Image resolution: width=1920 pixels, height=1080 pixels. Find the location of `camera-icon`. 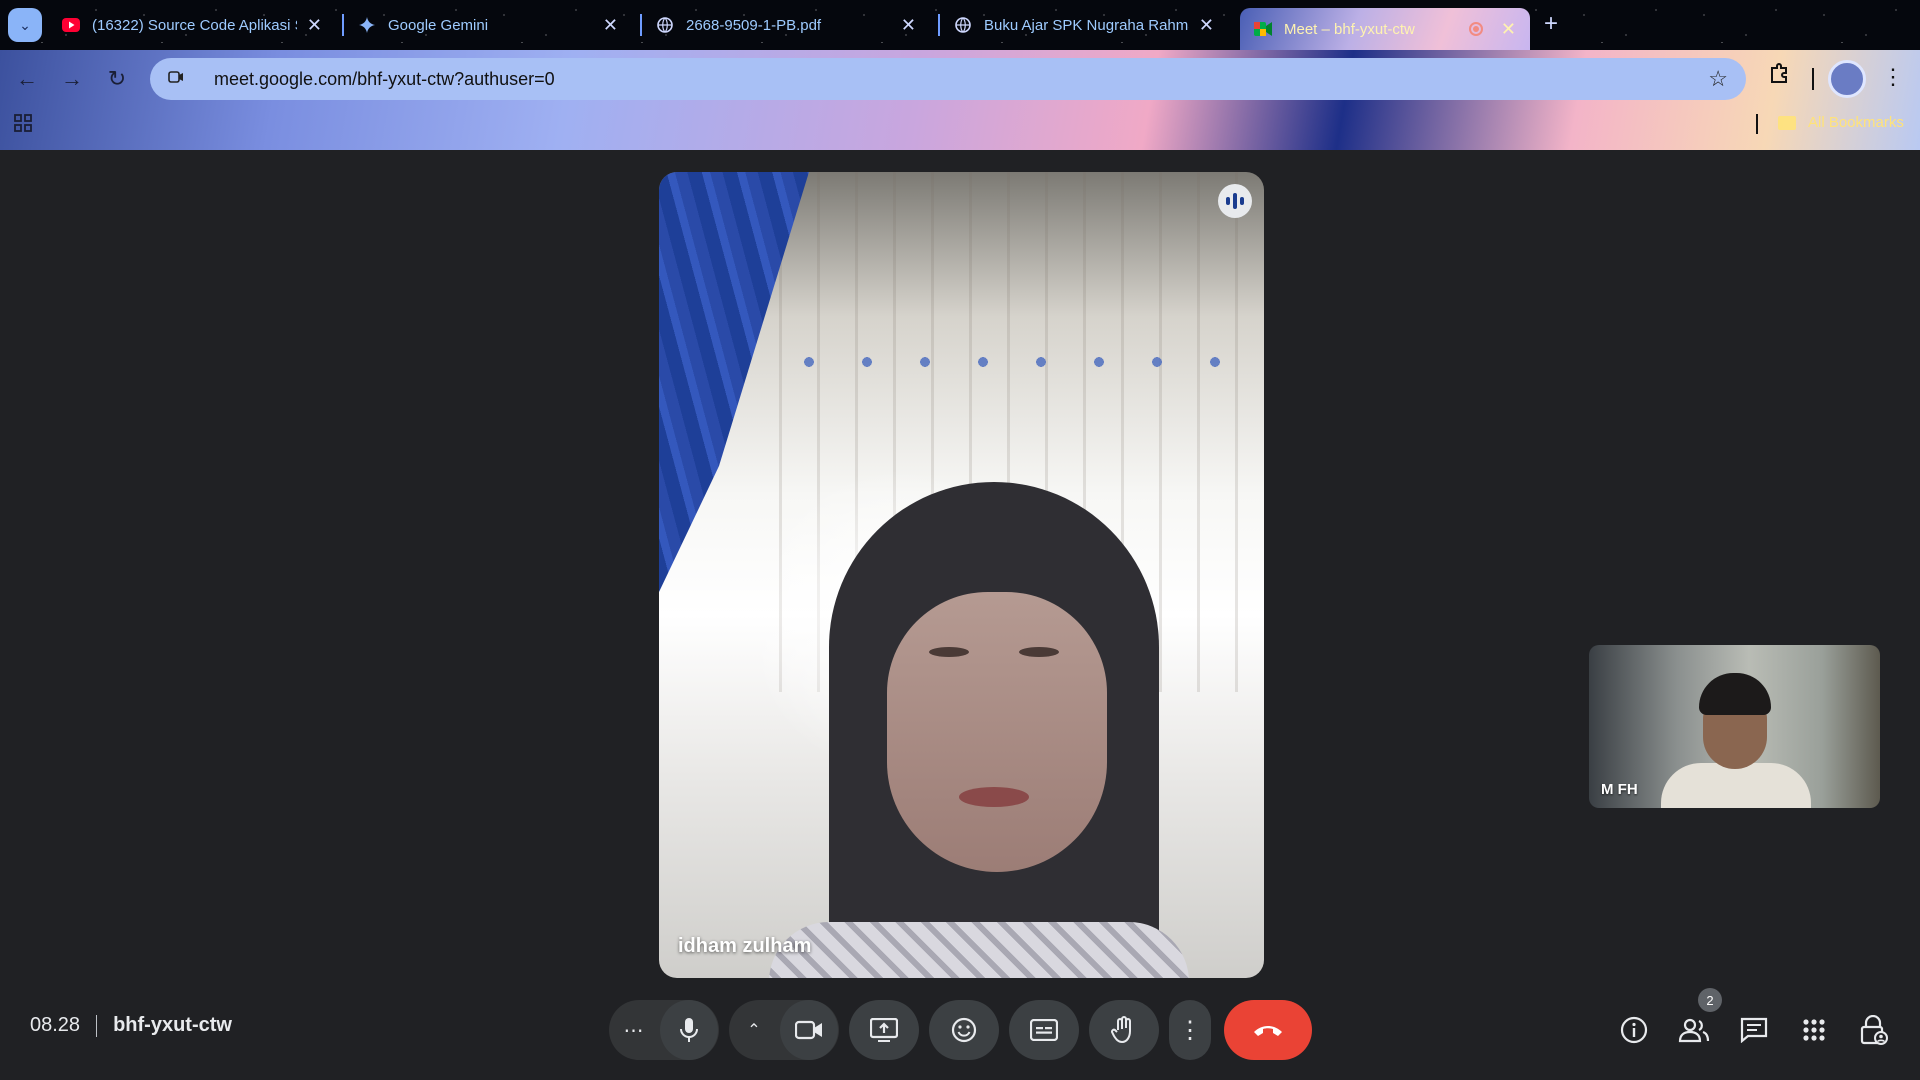

camera-icon is located at coordinates (808, 1030).